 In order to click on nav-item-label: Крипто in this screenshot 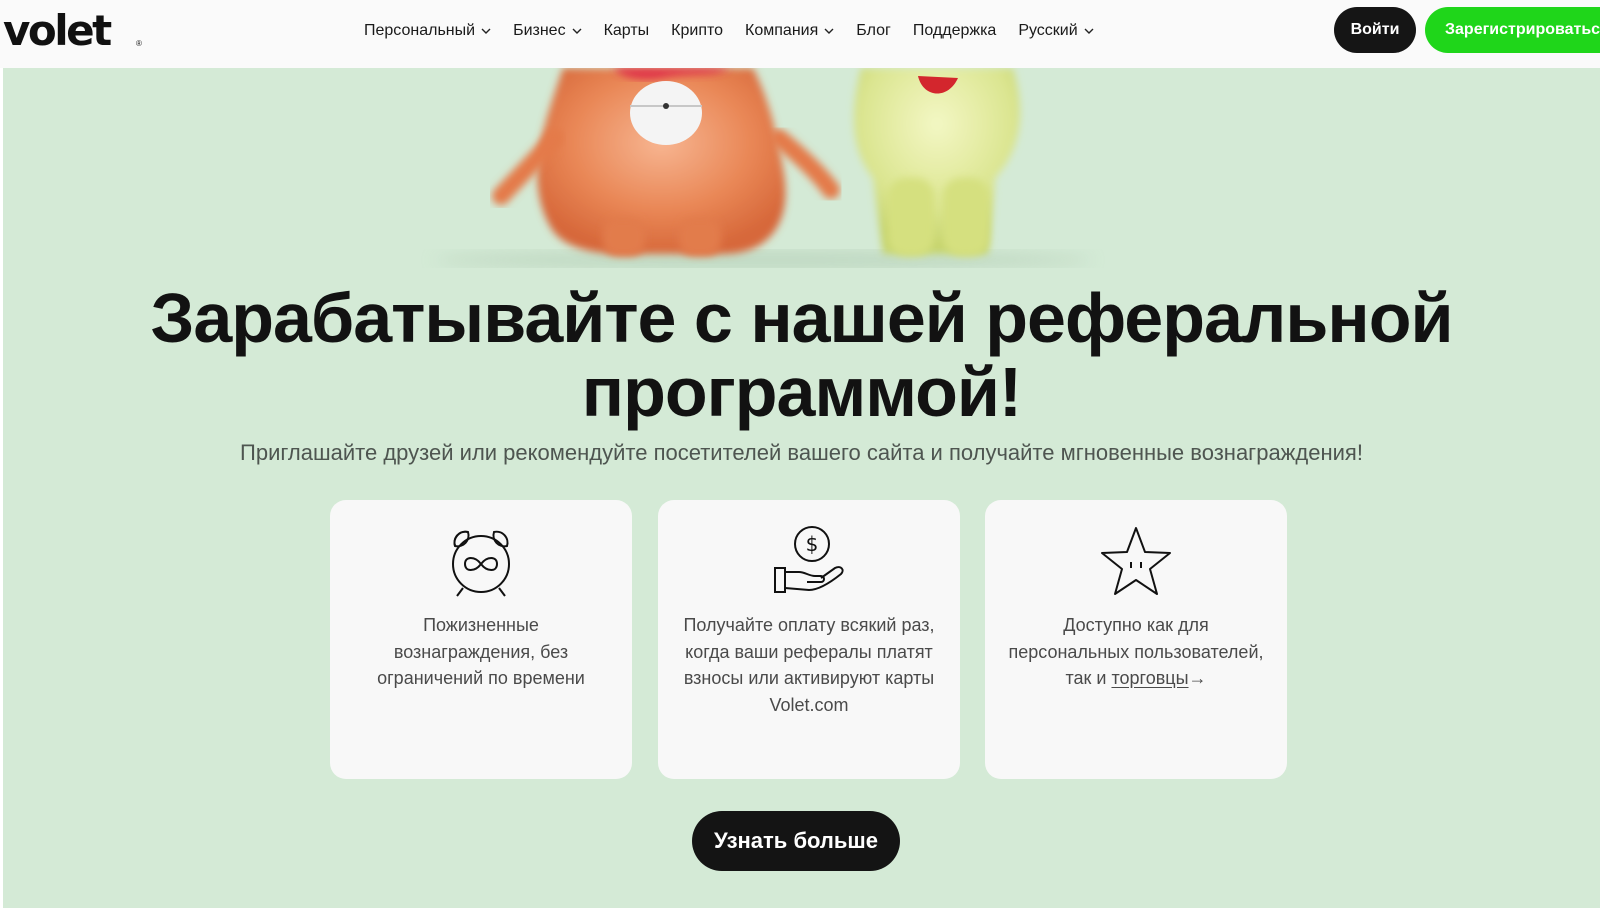, I will do `click(697, 30)`.